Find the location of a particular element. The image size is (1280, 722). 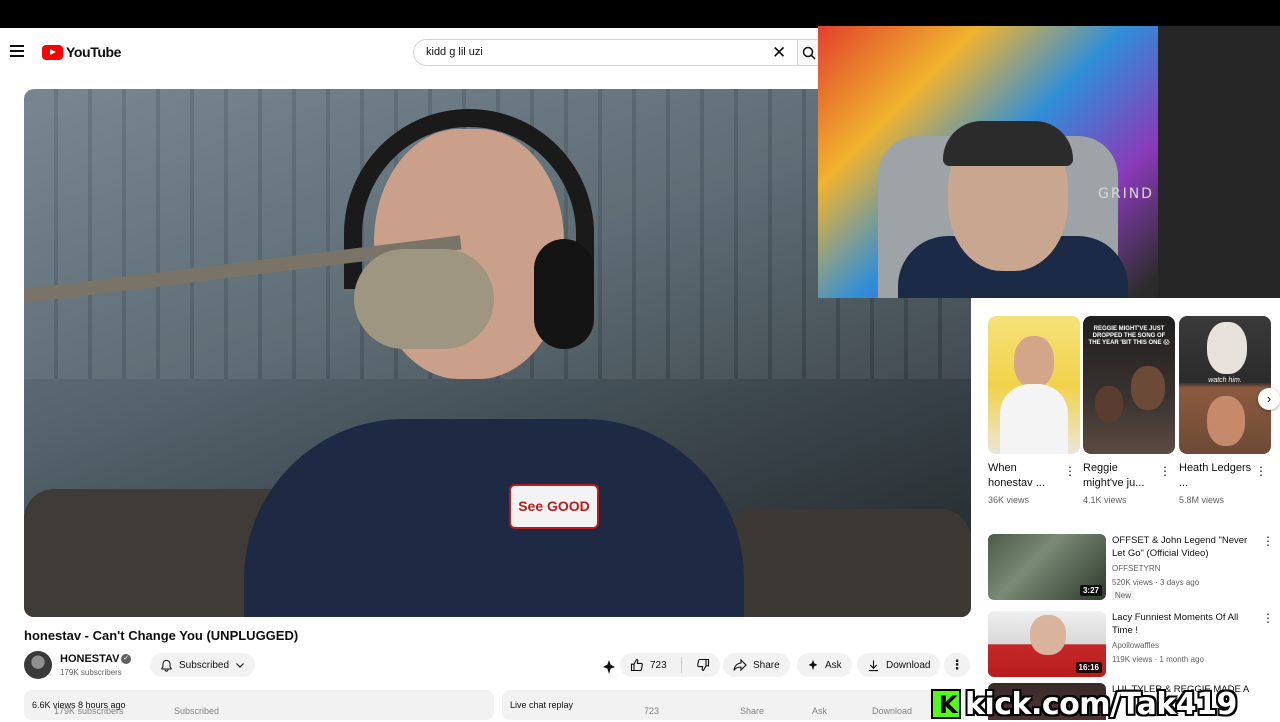

logo-text: YouTube is located at coordinates (94, 52).